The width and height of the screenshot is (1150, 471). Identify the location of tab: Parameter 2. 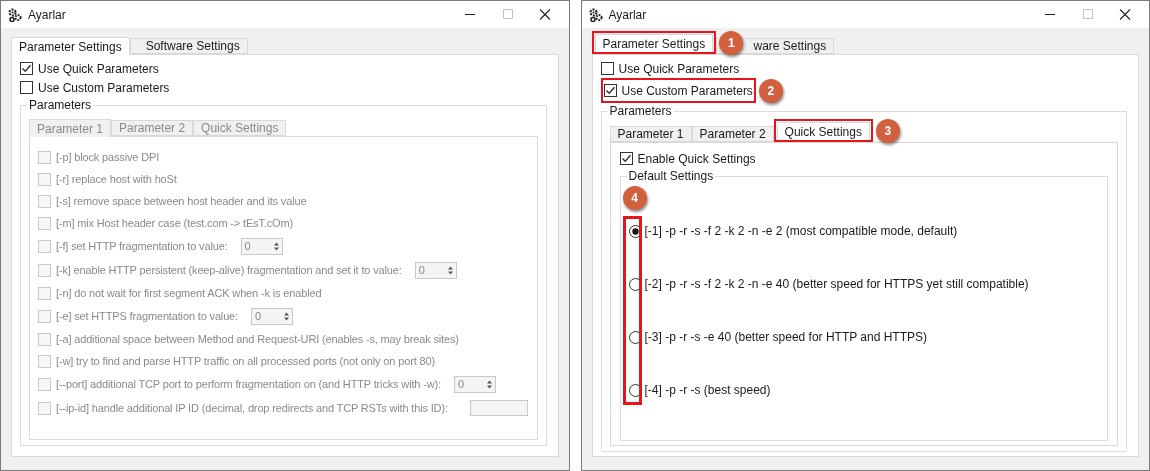
(732, 134).